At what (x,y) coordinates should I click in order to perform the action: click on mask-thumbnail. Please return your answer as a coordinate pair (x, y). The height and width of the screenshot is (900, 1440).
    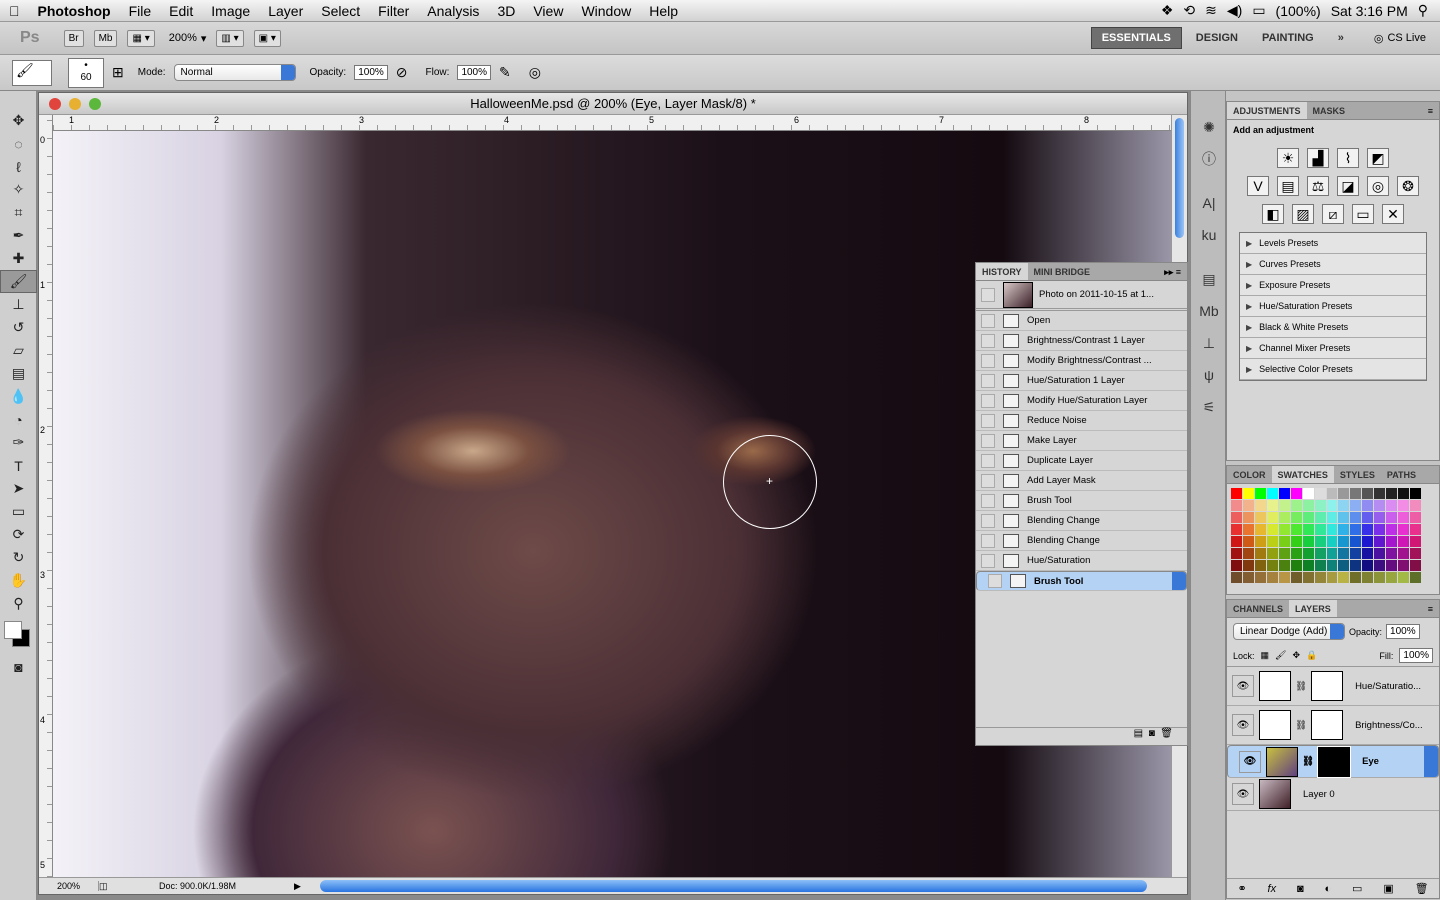
    Looking at the image, I should click on (1327, 686).